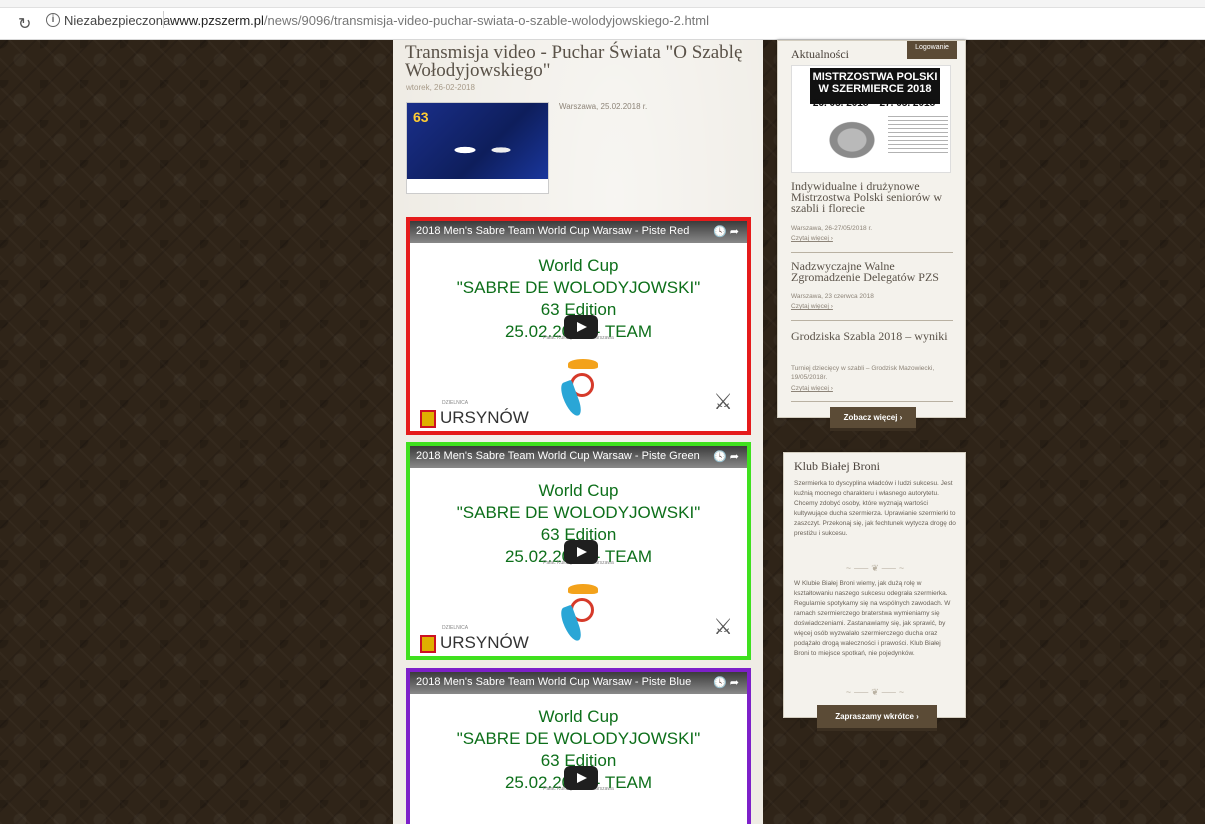 This screenshot has width=1205, height=824. I want to click on sponsor-strip, so click(477, 186).